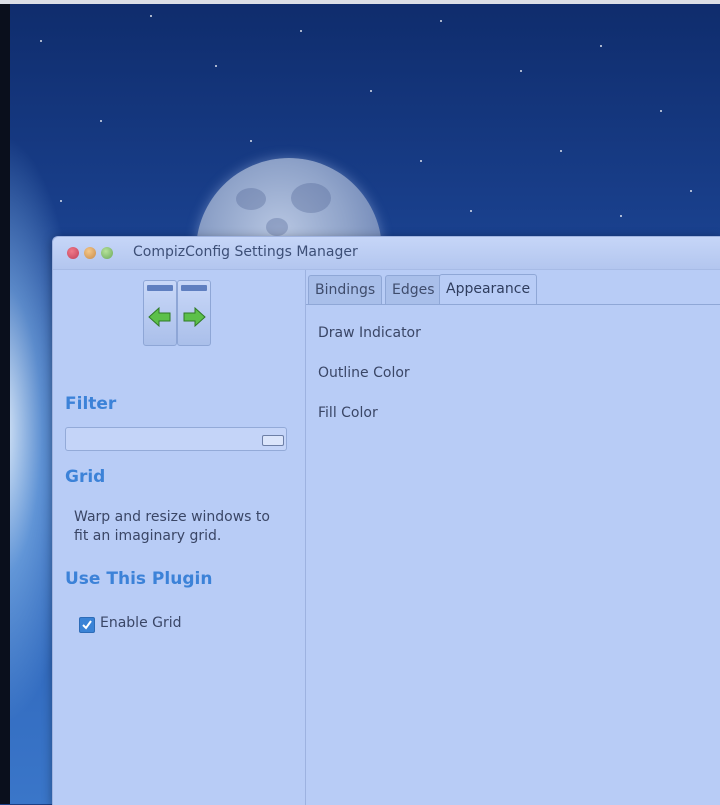  What do you see at coordinates (360, 2) in the screenshot?
I see `top-panel` at bounding box center [360, 2].